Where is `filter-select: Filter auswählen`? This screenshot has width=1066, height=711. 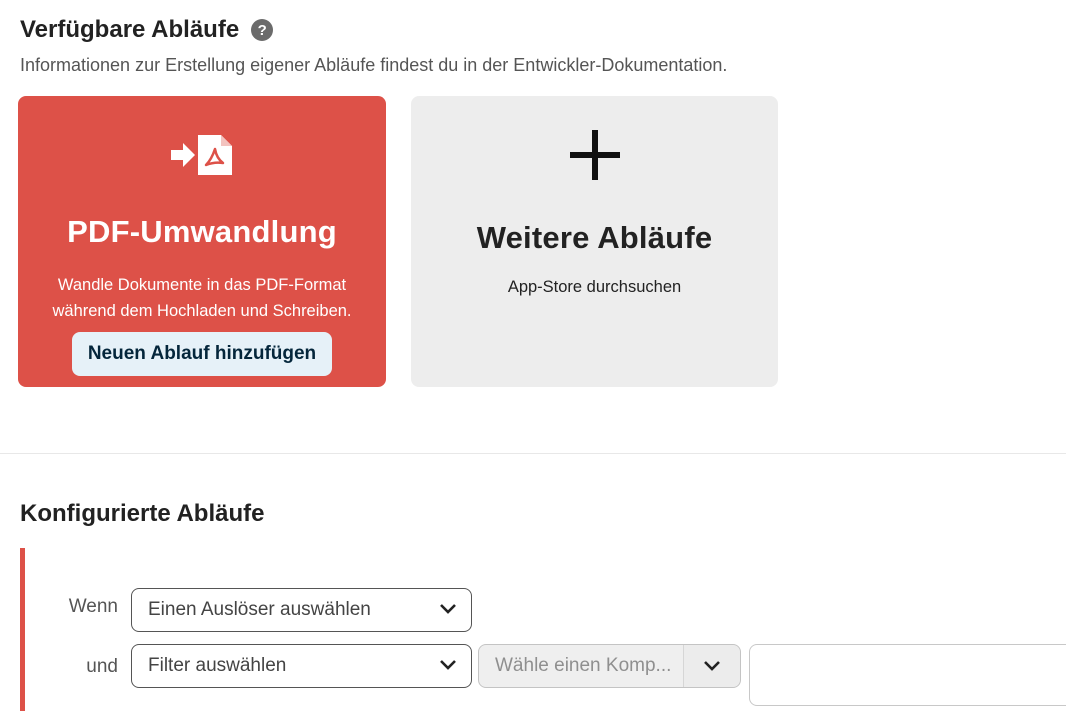
filter-select: Filter auswählen is located at coordinates (301, 666).